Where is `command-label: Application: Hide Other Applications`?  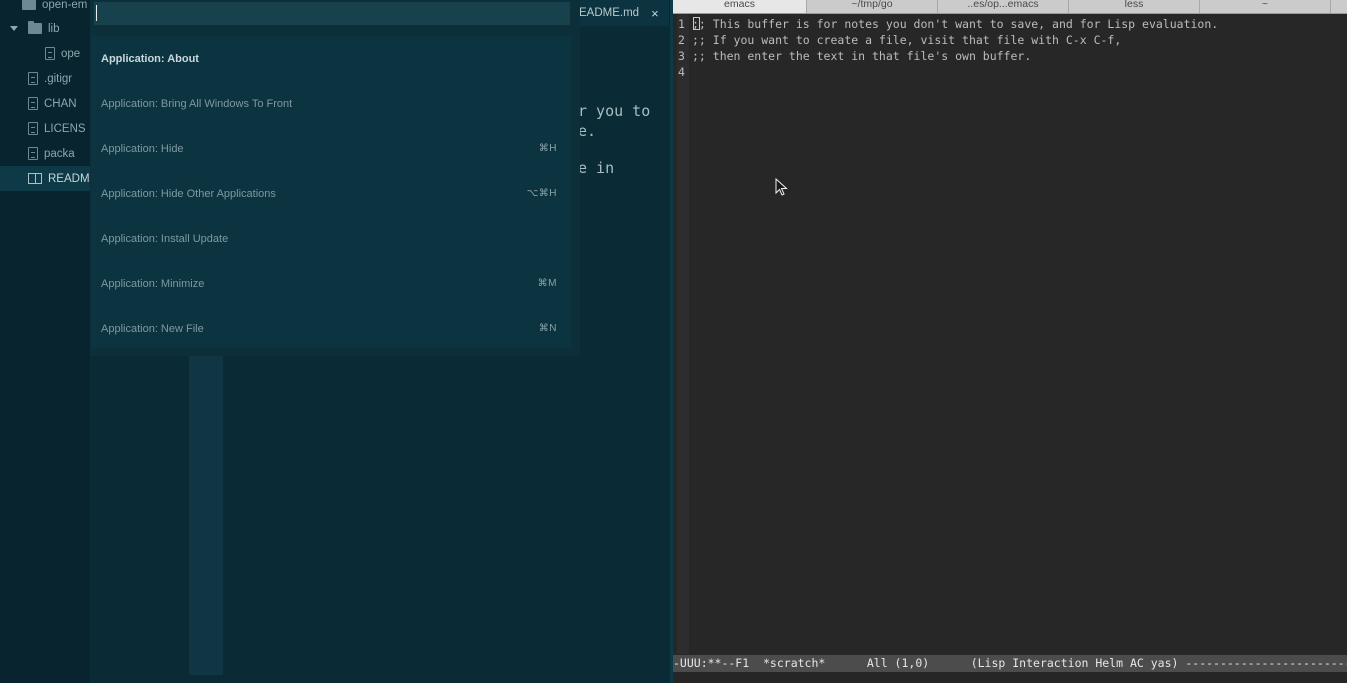 command-label: Application: Hide Other Applications is located at coordinates (188, 193).